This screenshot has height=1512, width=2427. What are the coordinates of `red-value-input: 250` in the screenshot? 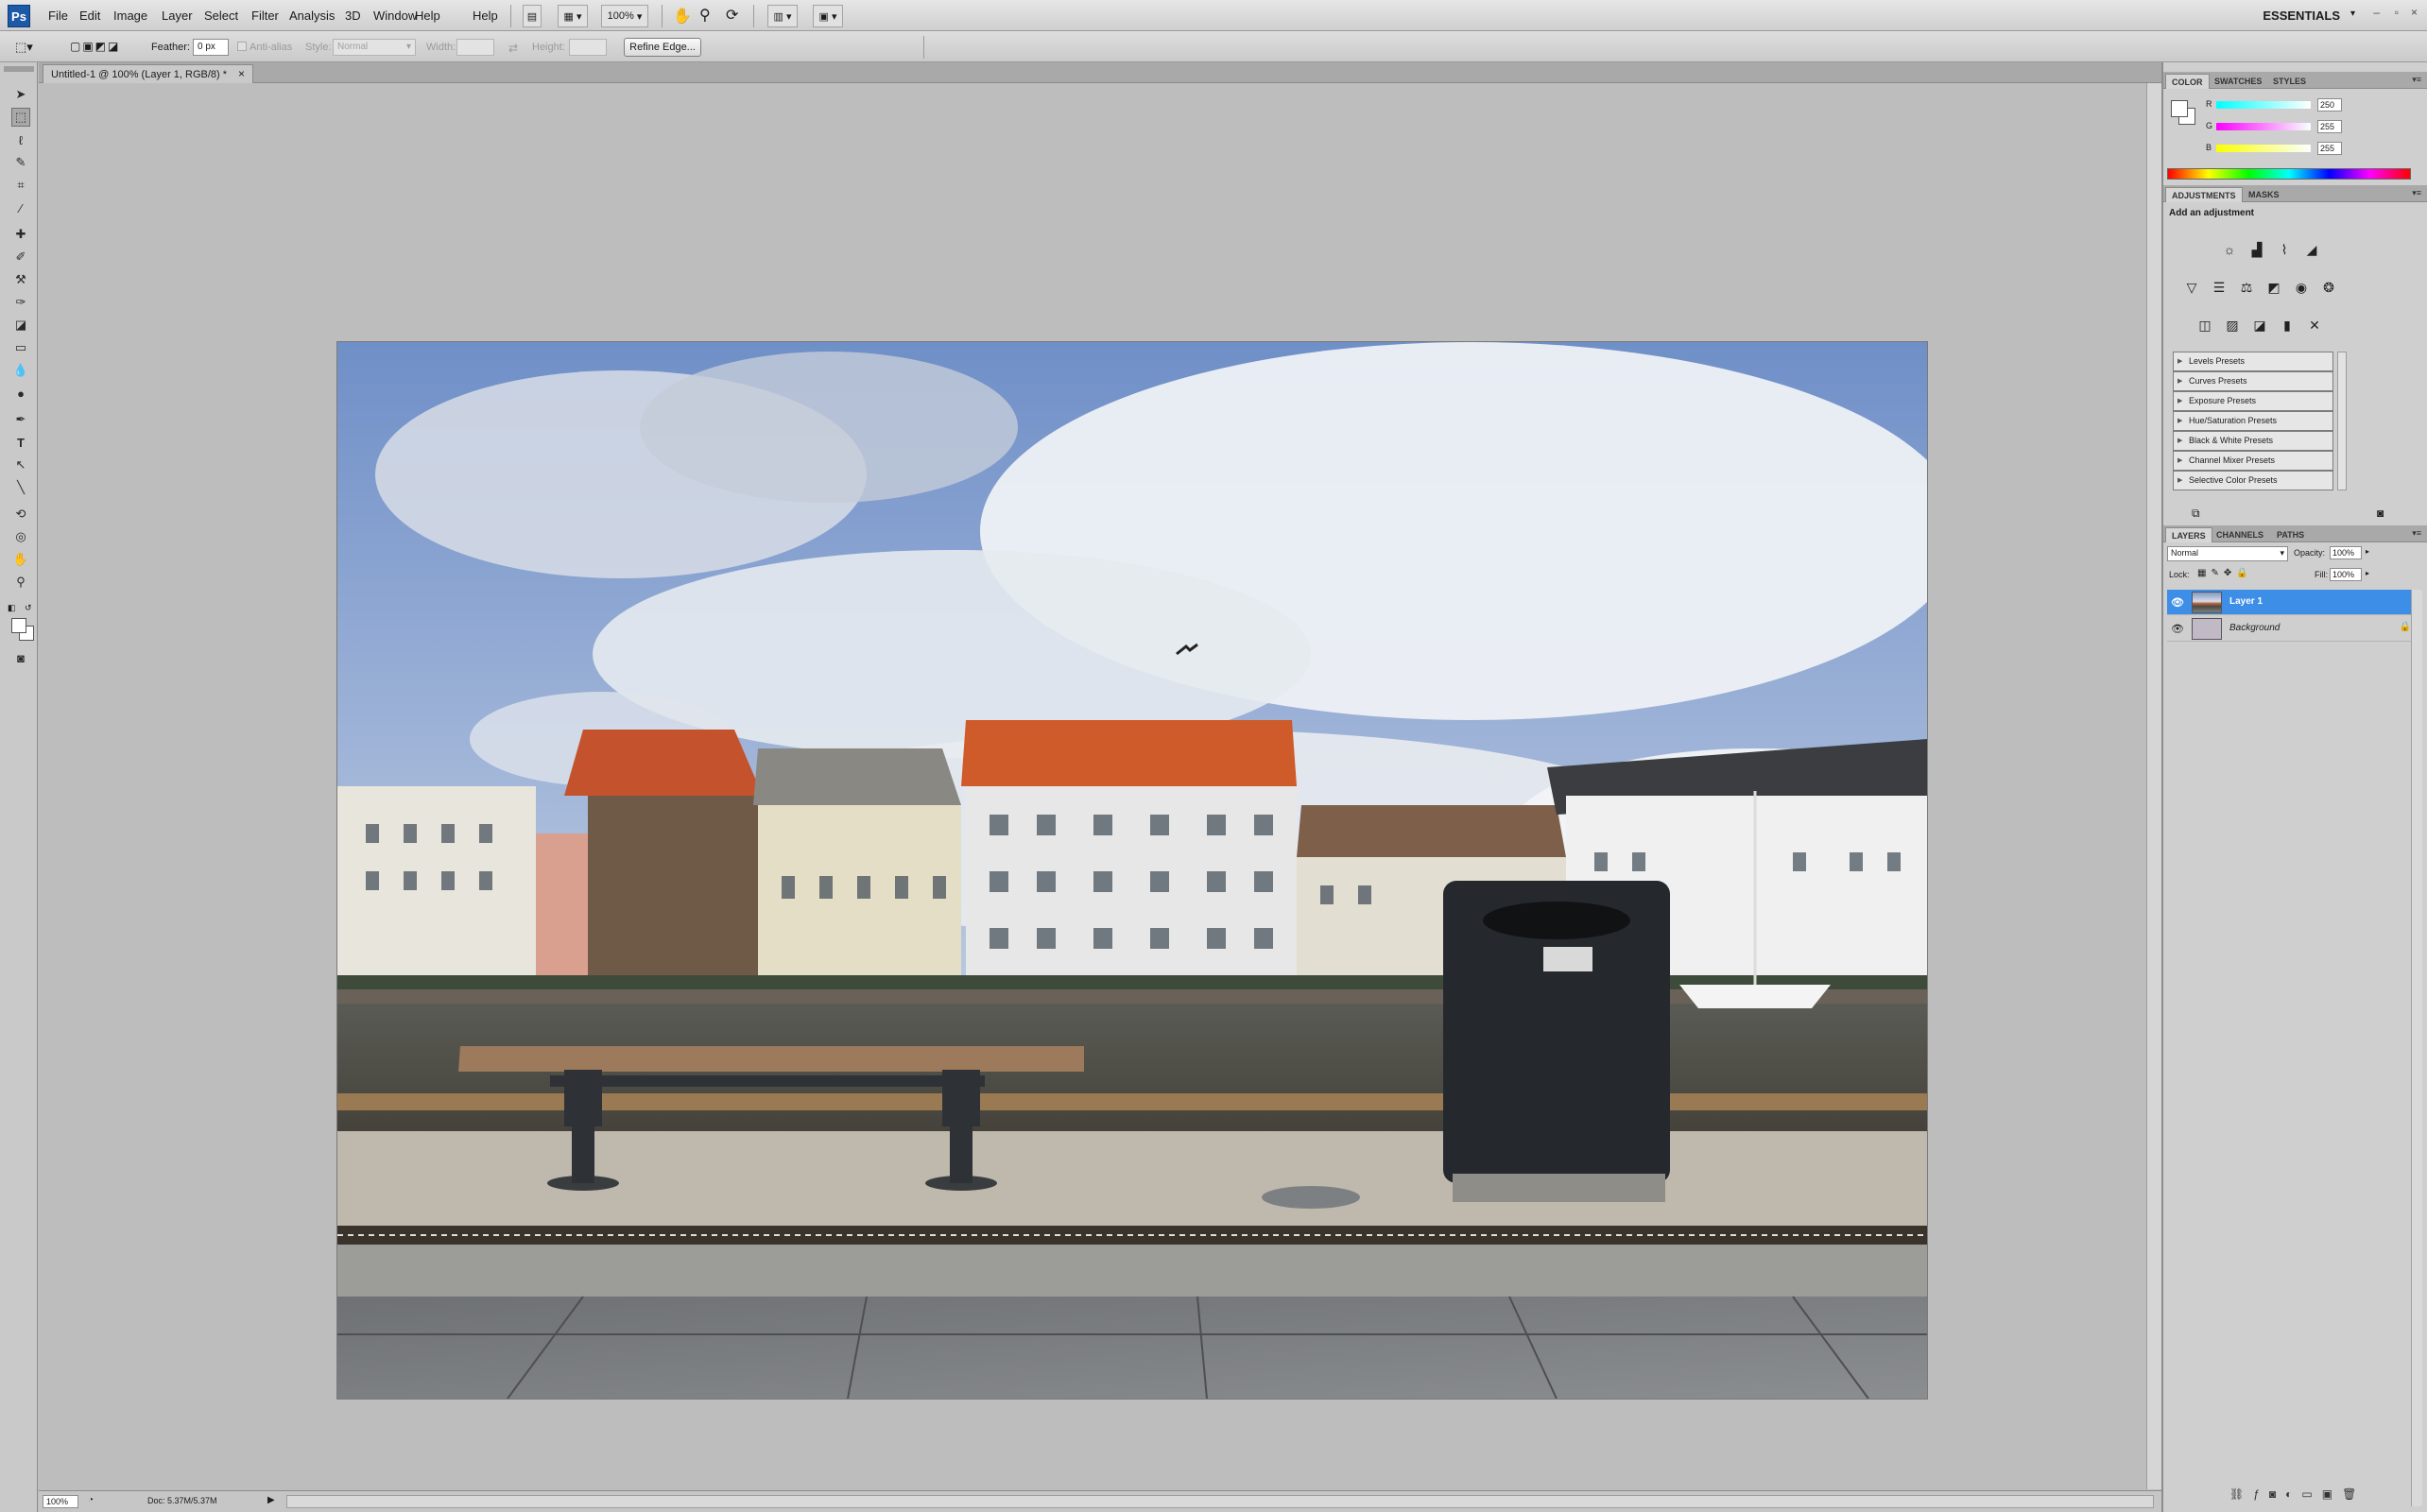 It's located at (2329, 105).